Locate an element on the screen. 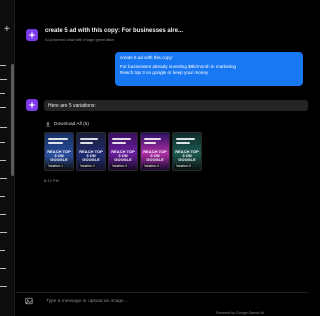  variation-card: REACH TOP 3 ON GOOGLE Variation 5 is located at coordinates (187, 151).